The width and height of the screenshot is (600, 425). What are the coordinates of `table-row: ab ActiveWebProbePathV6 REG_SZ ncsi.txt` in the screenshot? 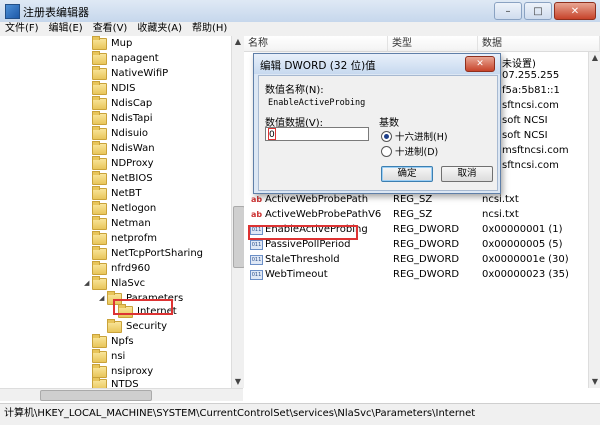 It's located at (422, 215).